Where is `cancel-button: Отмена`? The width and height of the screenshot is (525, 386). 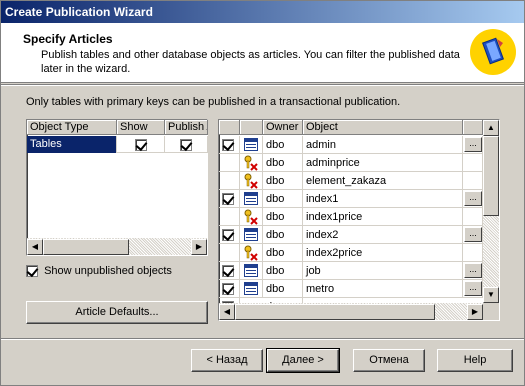 cancel-button: Отмена is located at coordinates (389, 360).